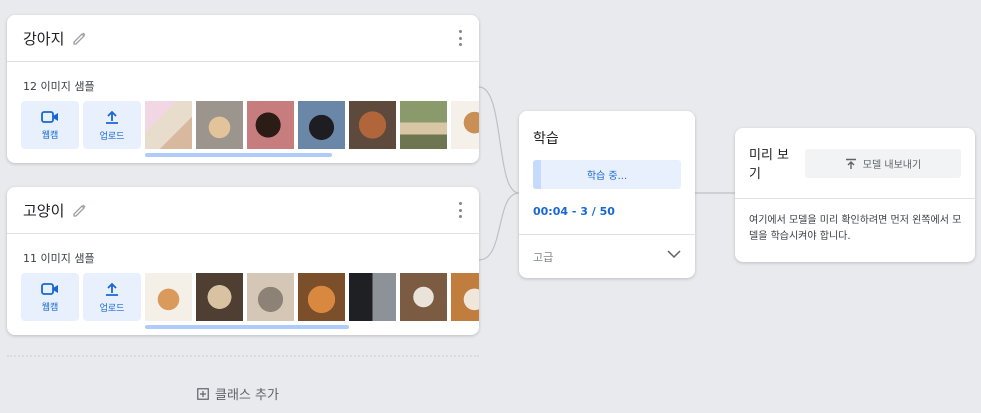 The image size is (981, 413). Describe the element at coordinates (43, 210) in the screenshot. I see `class-name: 고양이` at that location.